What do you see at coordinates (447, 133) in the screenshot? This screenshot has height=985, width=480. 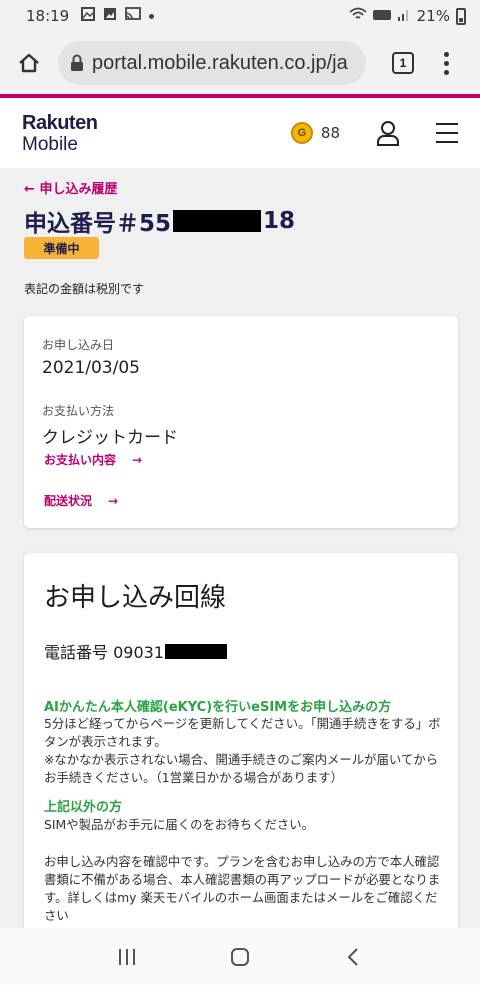 I see `hamburger-menu-icon` at bounding box center [447, 133].